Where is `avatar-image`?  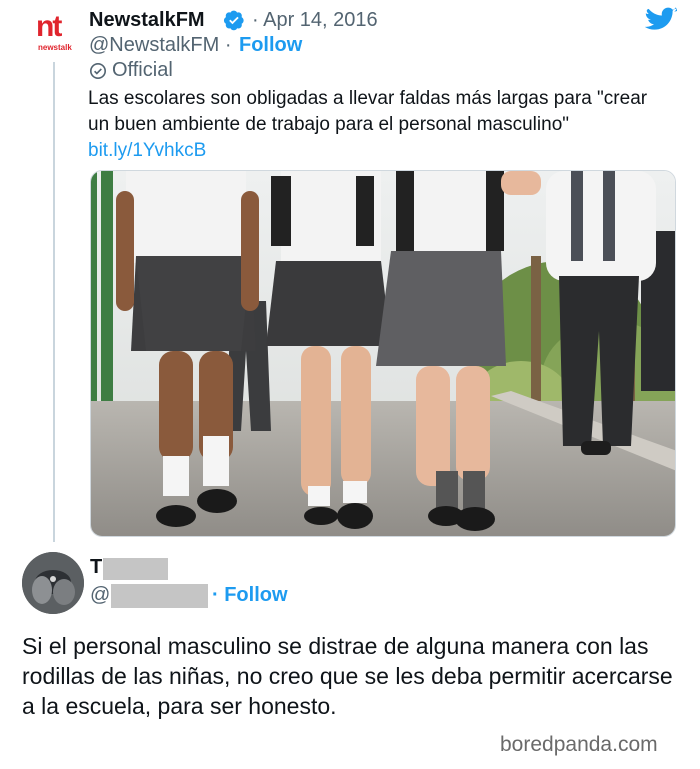 avatar-image is located at coordinates (53, 583).